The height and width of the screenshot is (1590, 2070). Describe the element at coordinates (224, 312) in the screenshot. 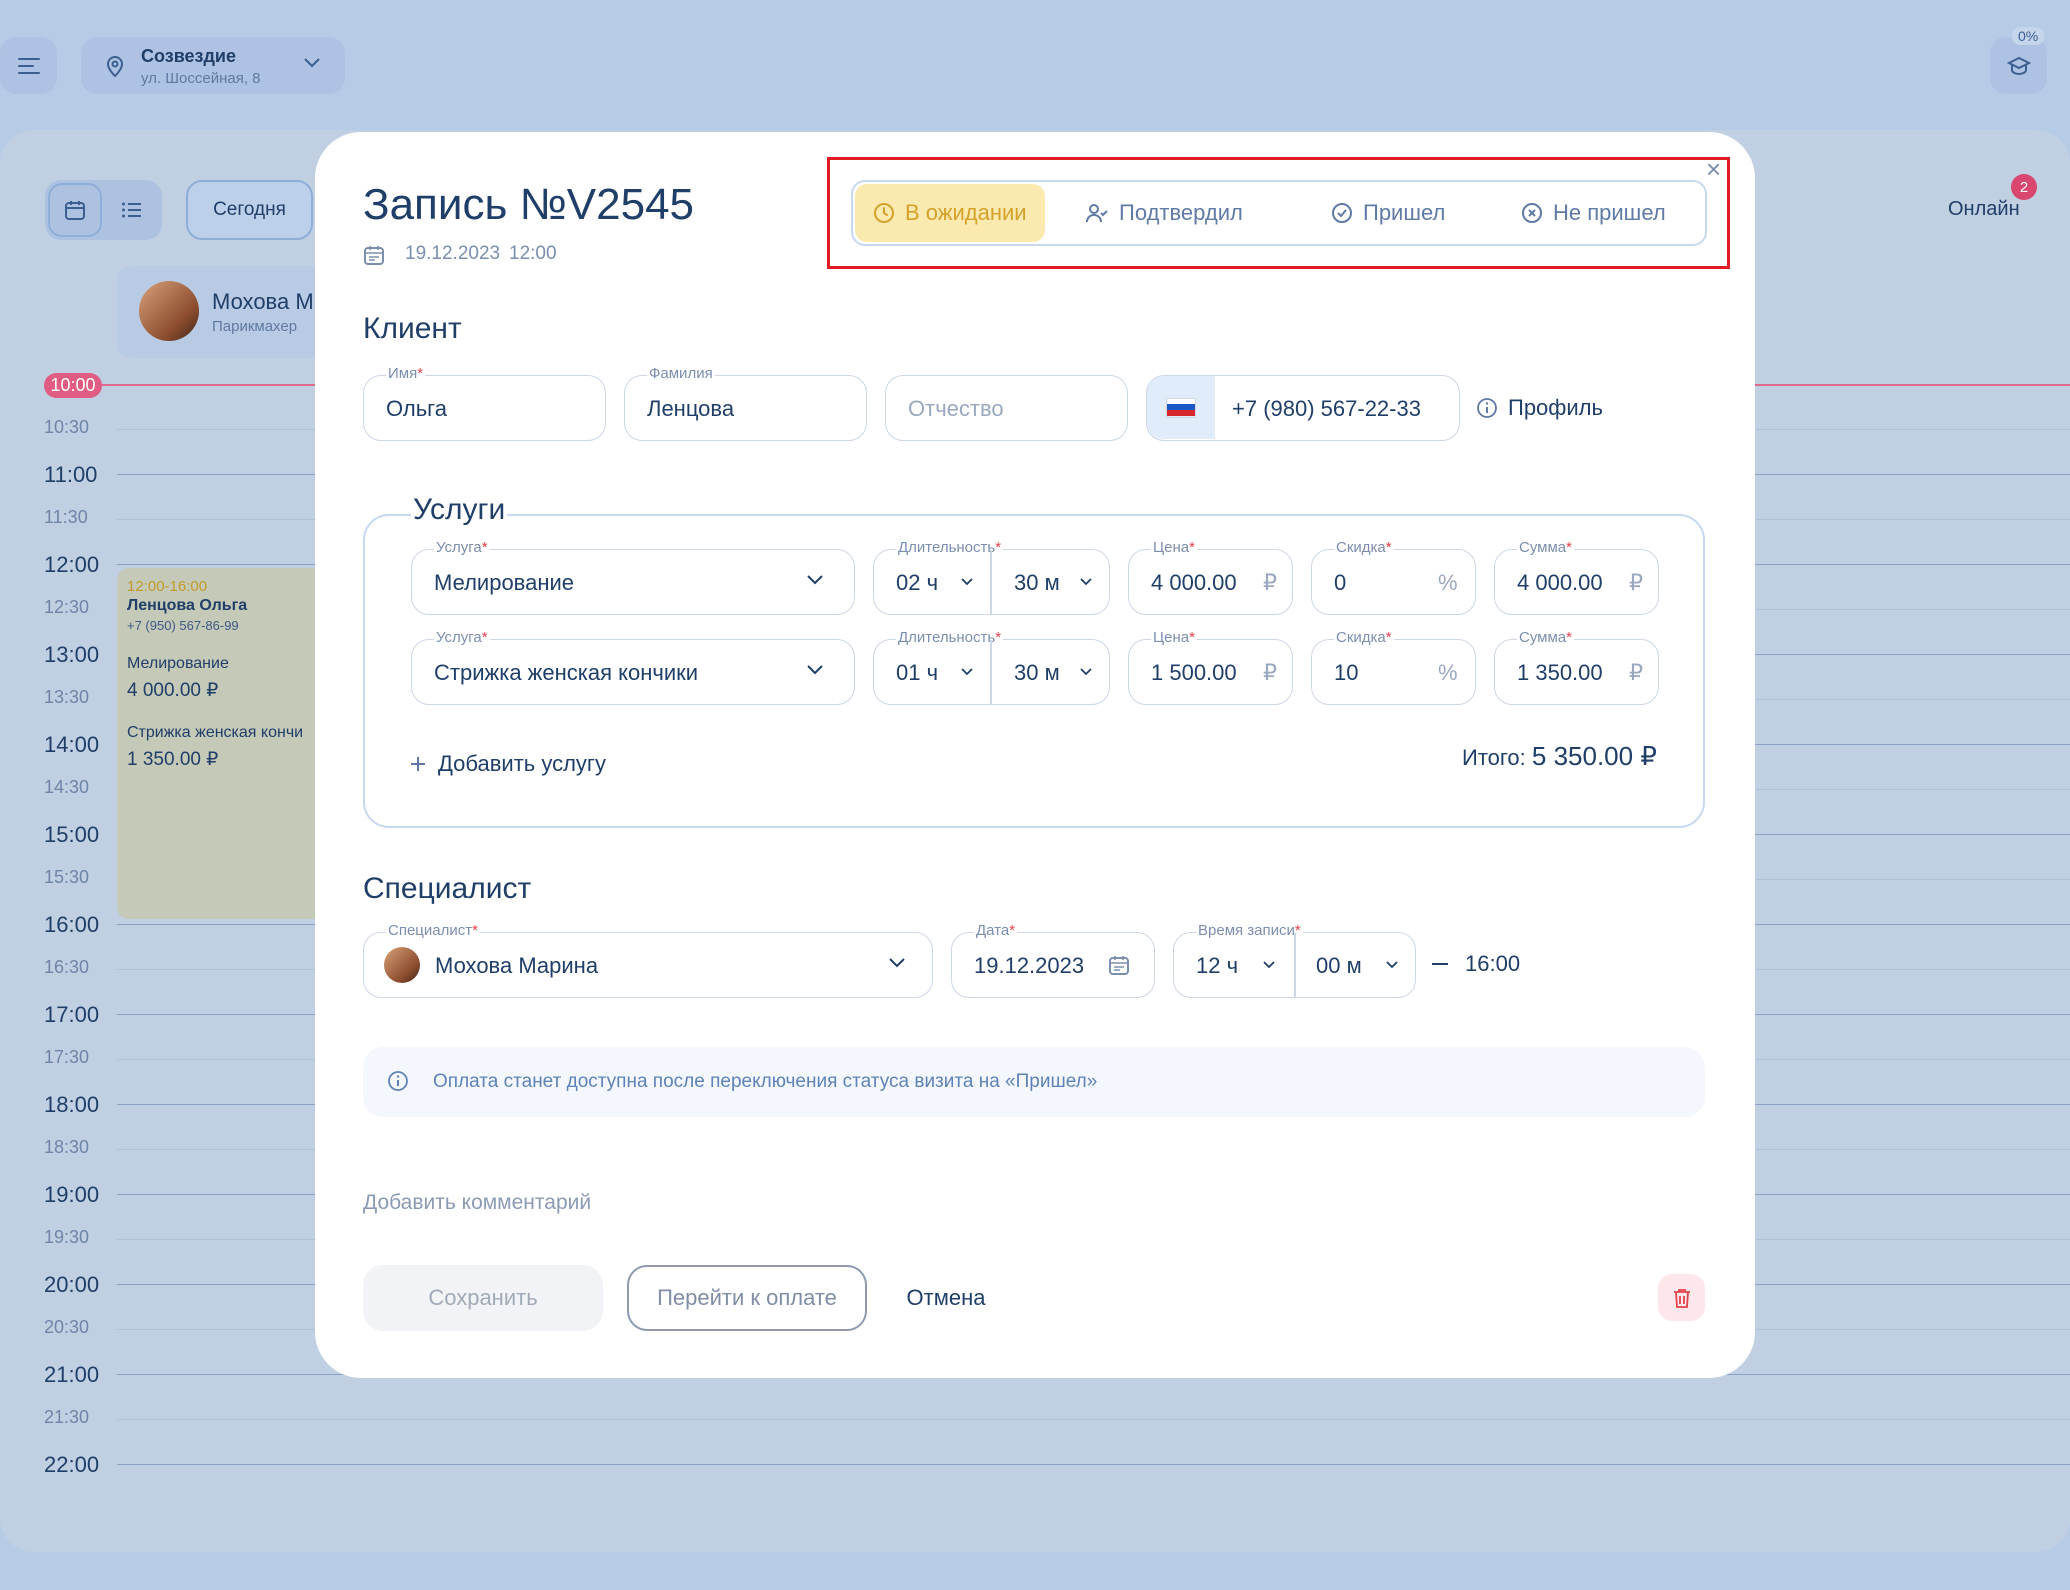

I see `staff-column-header: Мохова М Парикмахер` at that location.